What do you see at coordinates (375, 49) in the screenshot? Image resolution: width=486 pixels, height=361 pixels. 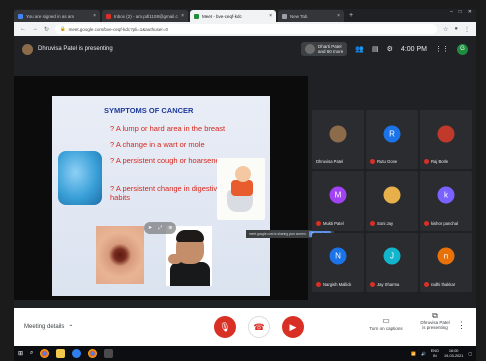 I see `chat-icon: ▤` at bounding box center [375, 49].